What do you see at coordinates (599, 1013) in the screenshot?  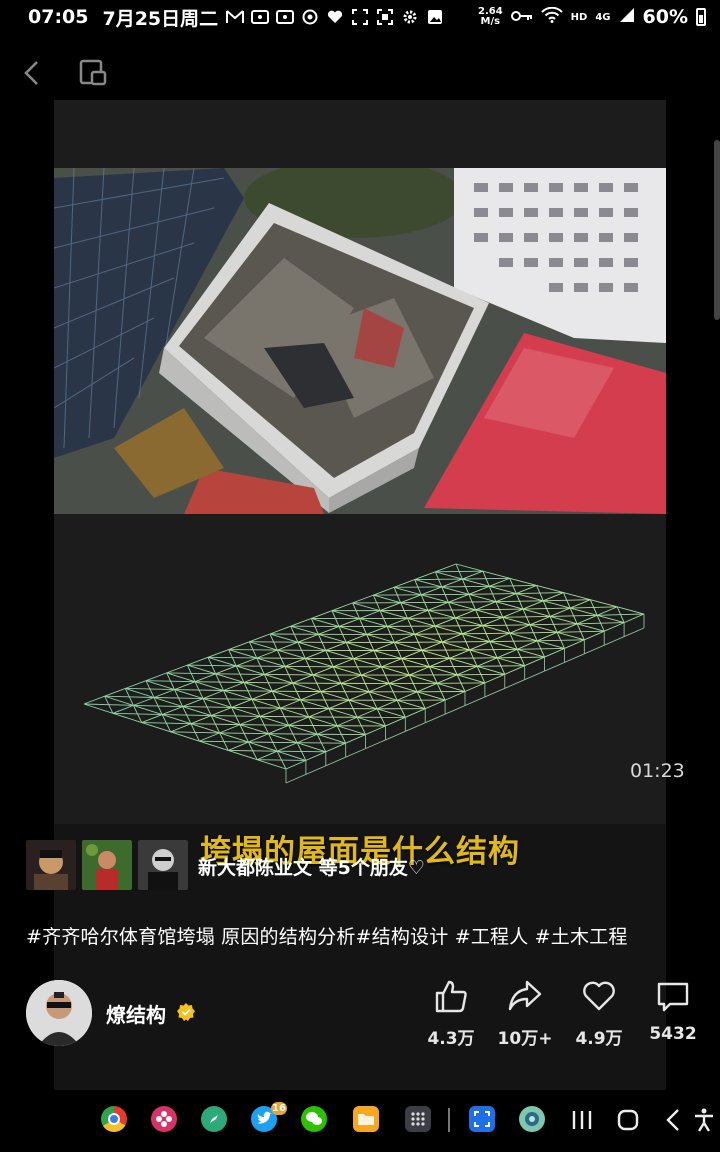 I see `favorite-button: 4.9万` at bounding box center [599, 1013].